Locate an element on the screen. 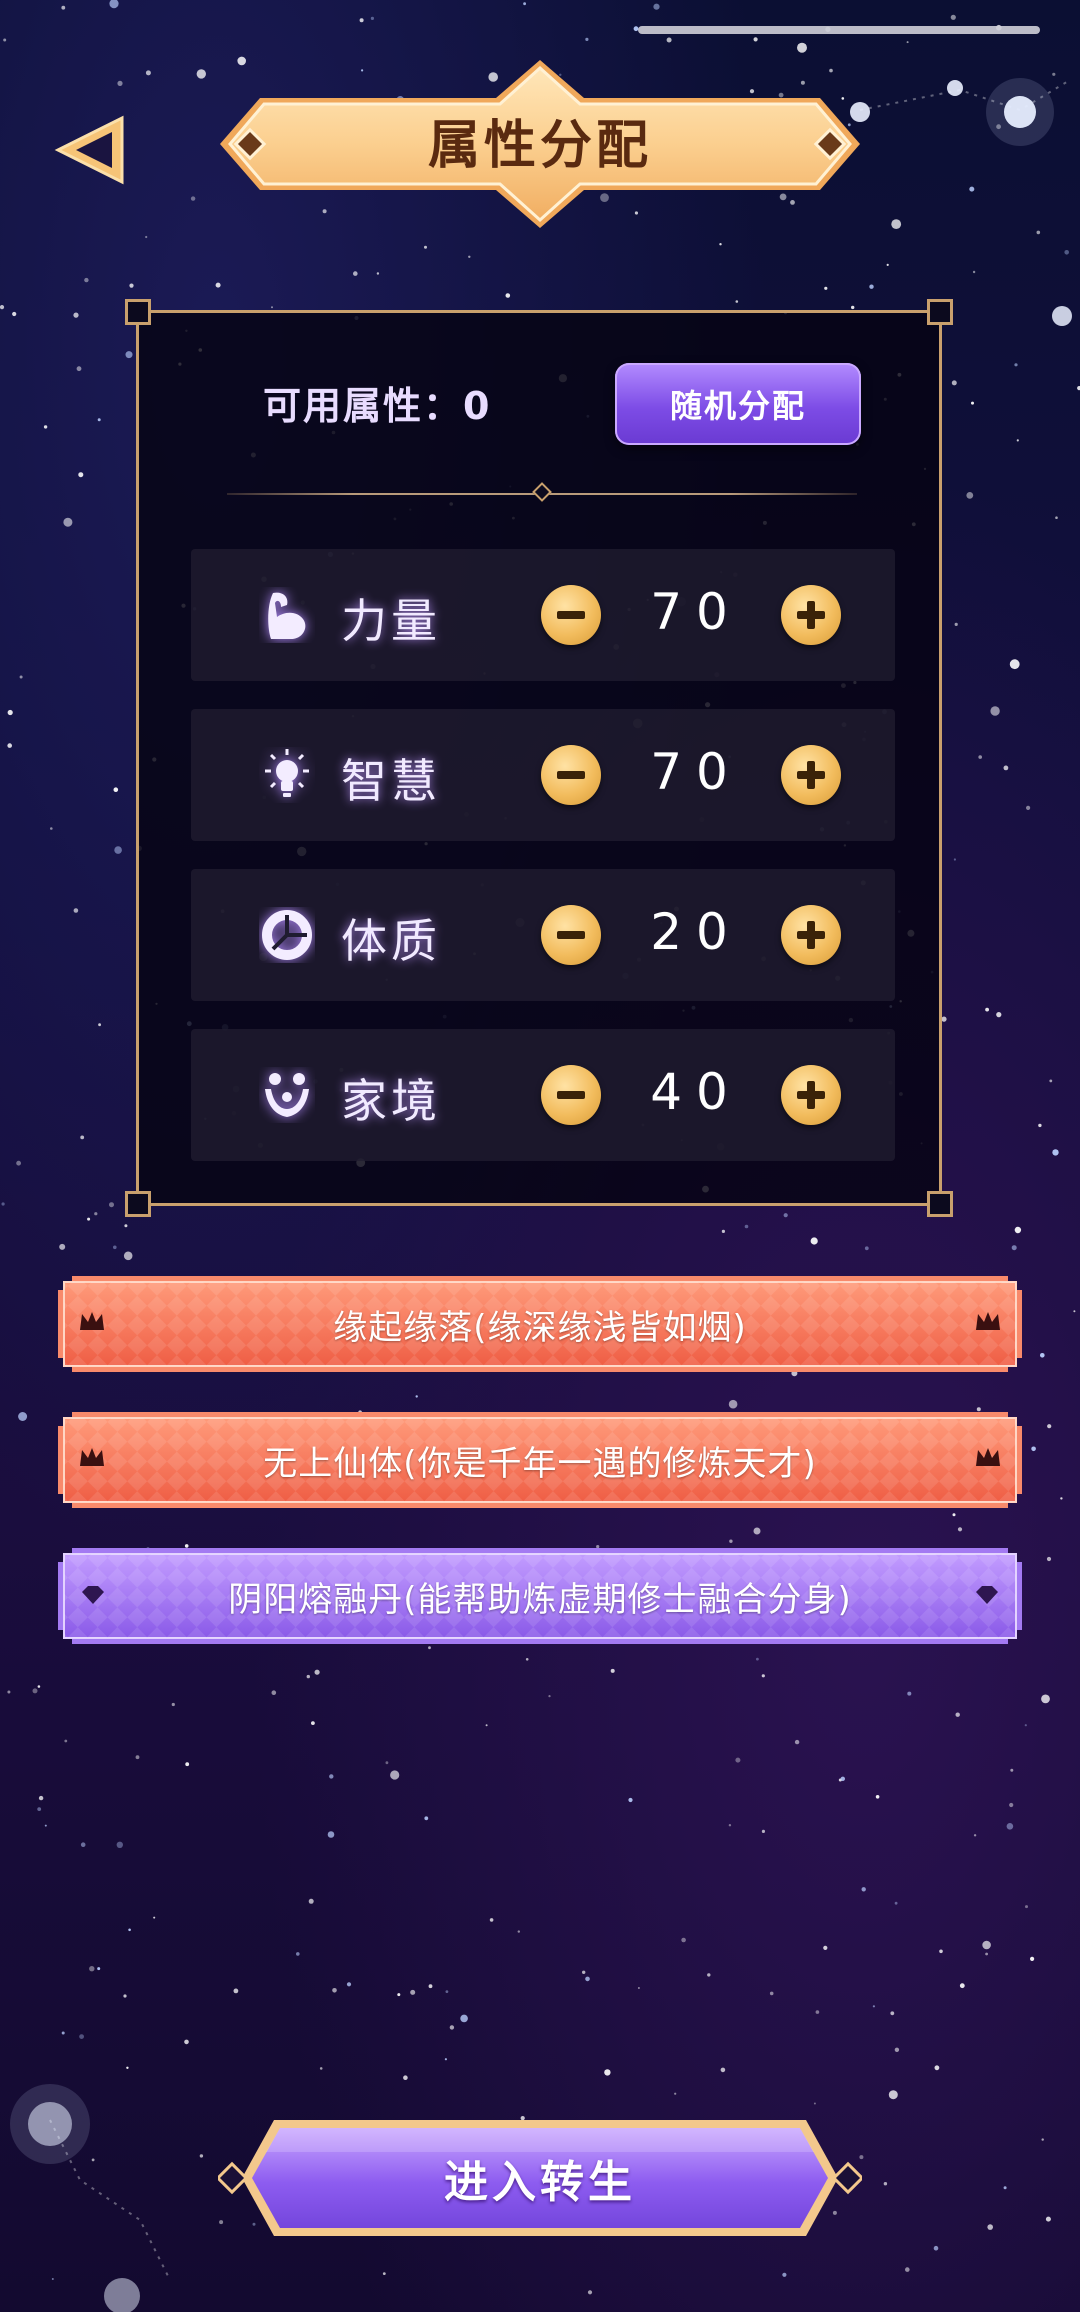 This screenshot has width=1080, height=2312. talent-text: 无上仙体(你是千年一遇的修炼天才) is located at coordinates (540, 1463).